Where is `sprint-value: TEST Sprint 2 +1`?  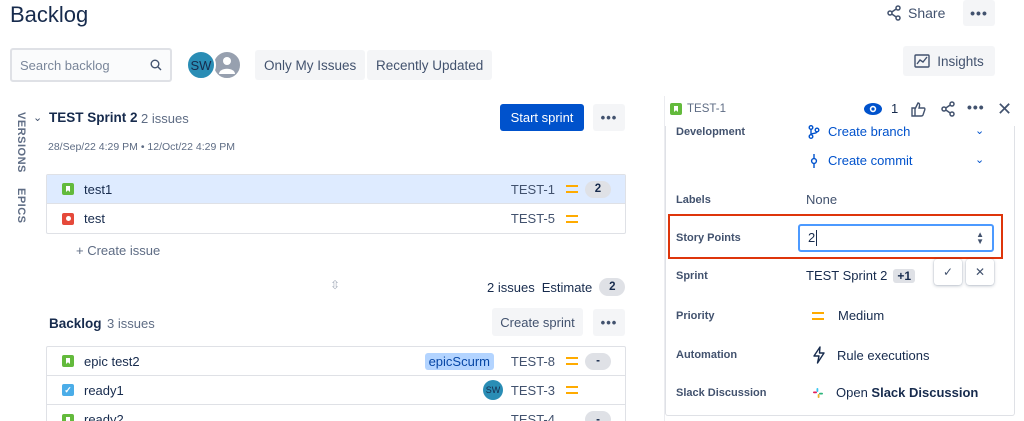 sprint-value: TEST Sprint 2 +1 is located at coordinates (861, 275).